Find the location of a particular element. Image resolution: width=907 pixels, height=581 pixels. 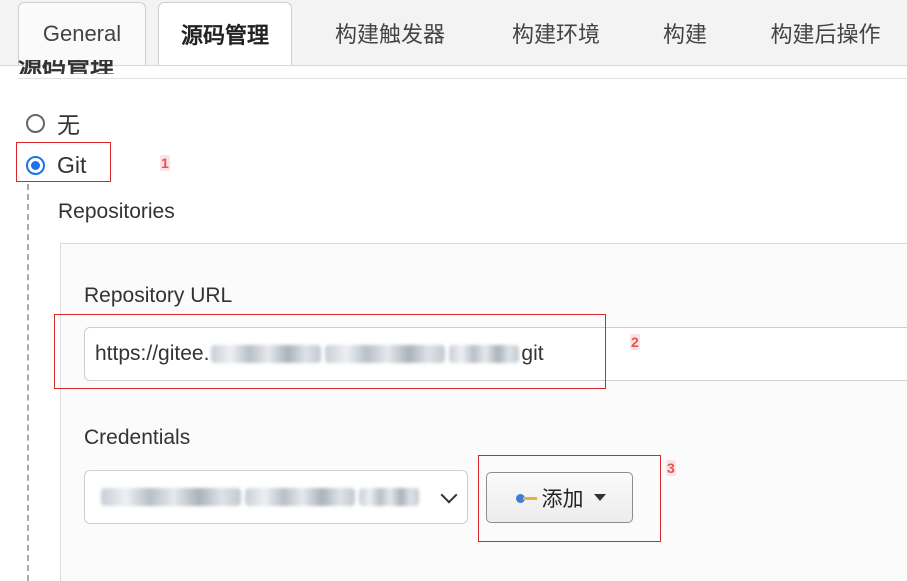

tab-source-code-management: 源码管理 is located at coordinates (225, 33).